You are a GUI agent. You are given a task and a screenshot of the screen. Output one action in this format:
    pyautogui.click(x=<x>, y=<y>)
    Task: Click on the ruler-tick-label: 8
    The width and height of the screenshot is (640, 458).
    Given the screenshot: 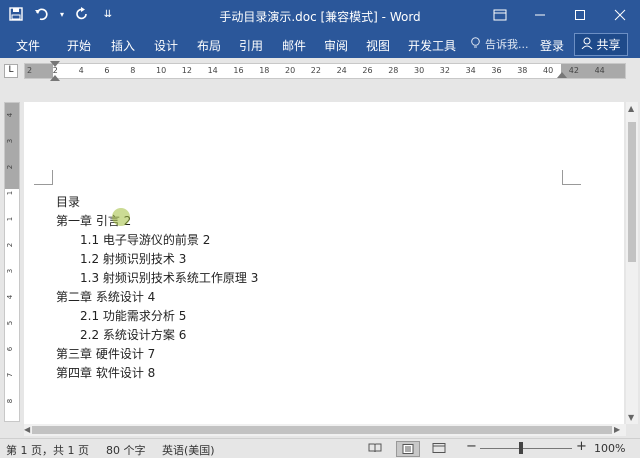 What is the action you would take?
    pyautogui.click(x=133, y=70)
    